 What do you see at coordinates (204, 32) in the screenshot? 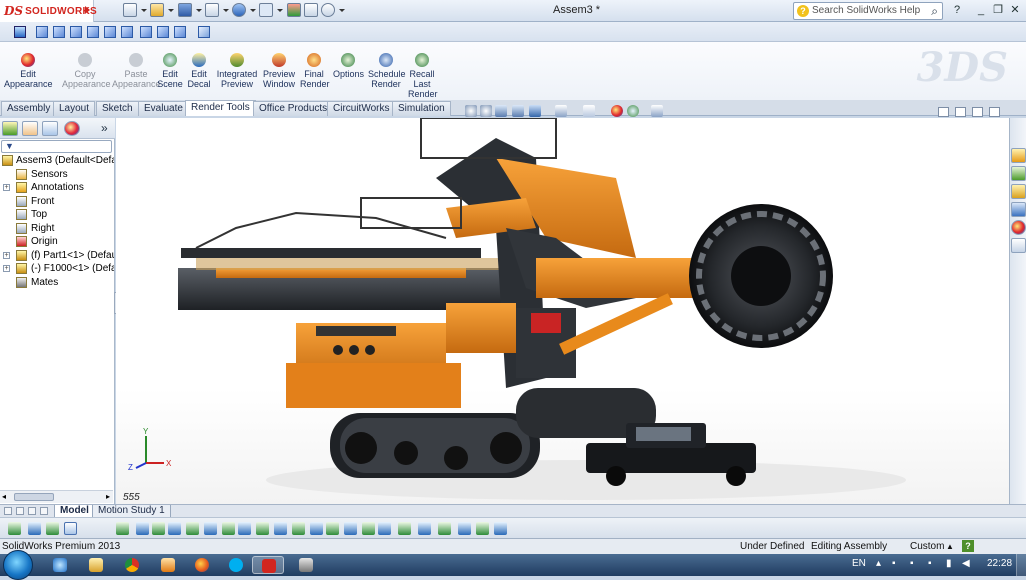
I see `view-orientation-icon` at bounding box center [204, 32].